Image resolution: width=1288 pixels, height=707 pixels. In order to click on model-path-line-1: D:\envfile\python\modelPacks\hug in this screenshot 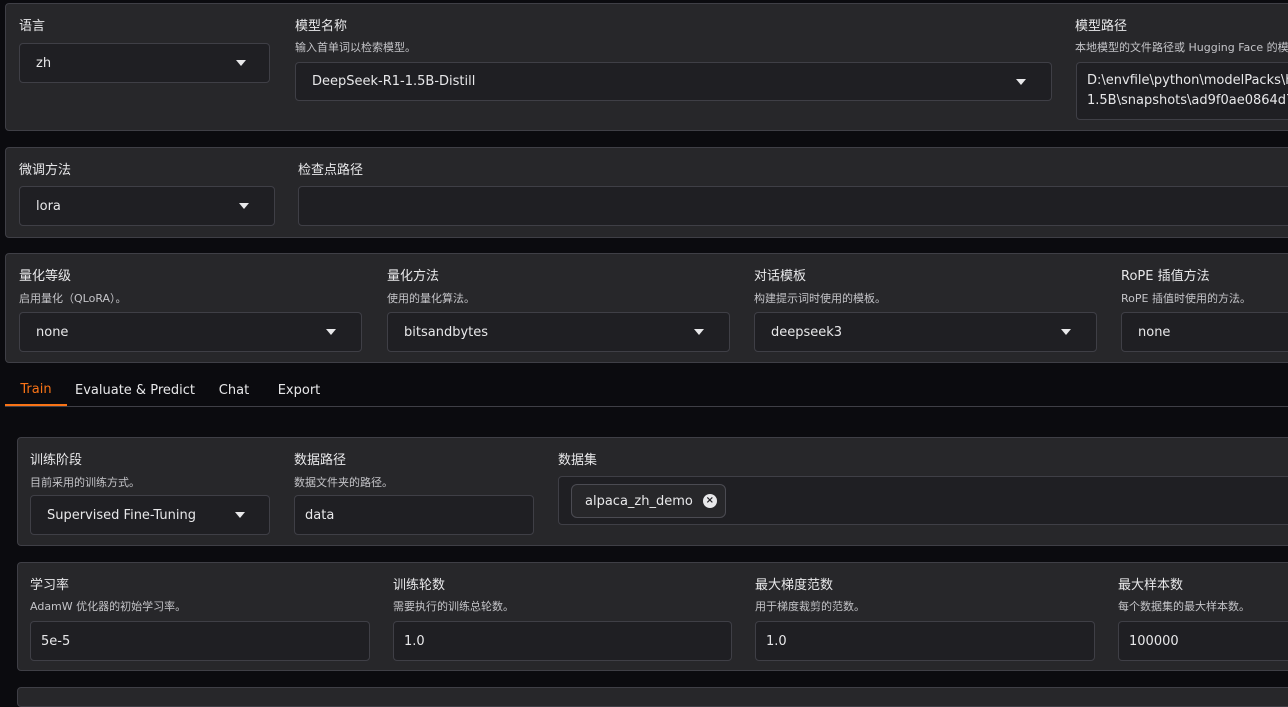, I will do `click(1187, 80)`.